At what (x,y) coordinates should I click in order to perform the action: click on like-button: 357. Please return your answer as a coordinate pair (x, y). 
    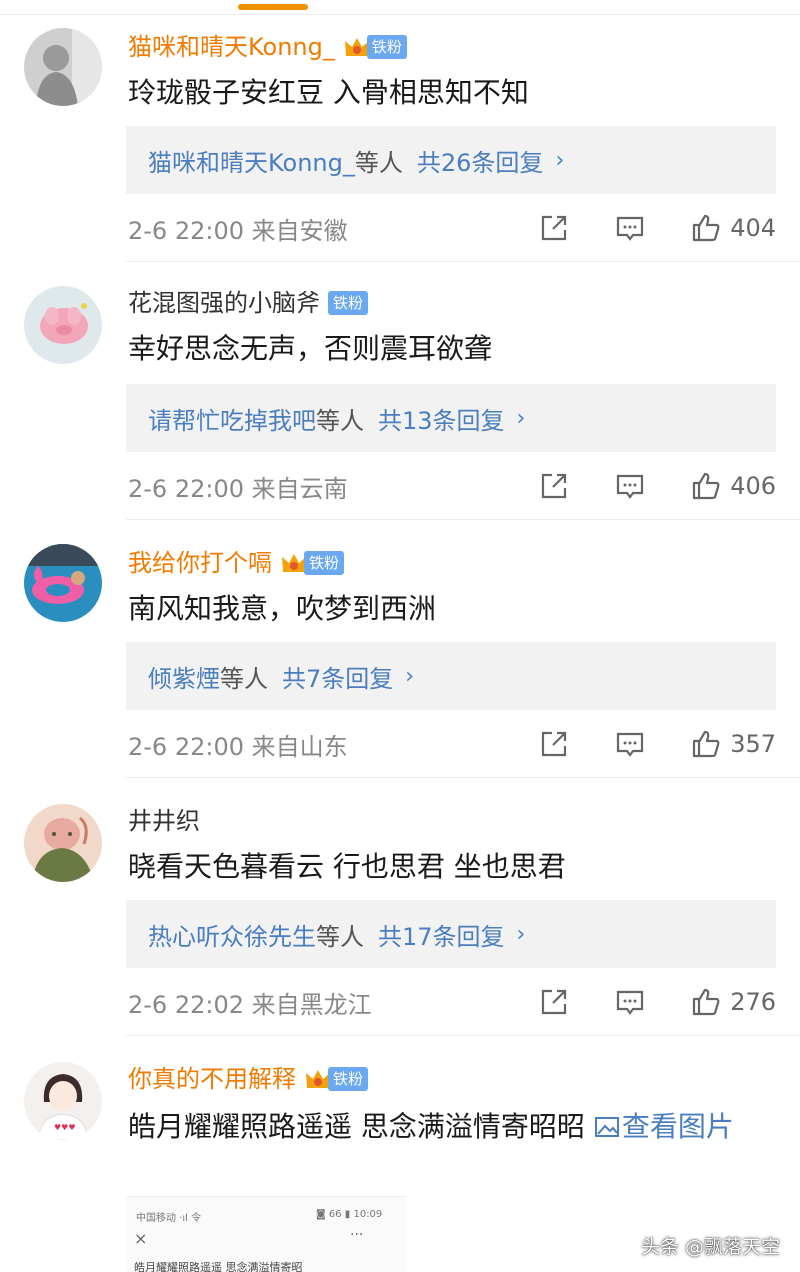
    Looking at the image, I should click on (733, 744).